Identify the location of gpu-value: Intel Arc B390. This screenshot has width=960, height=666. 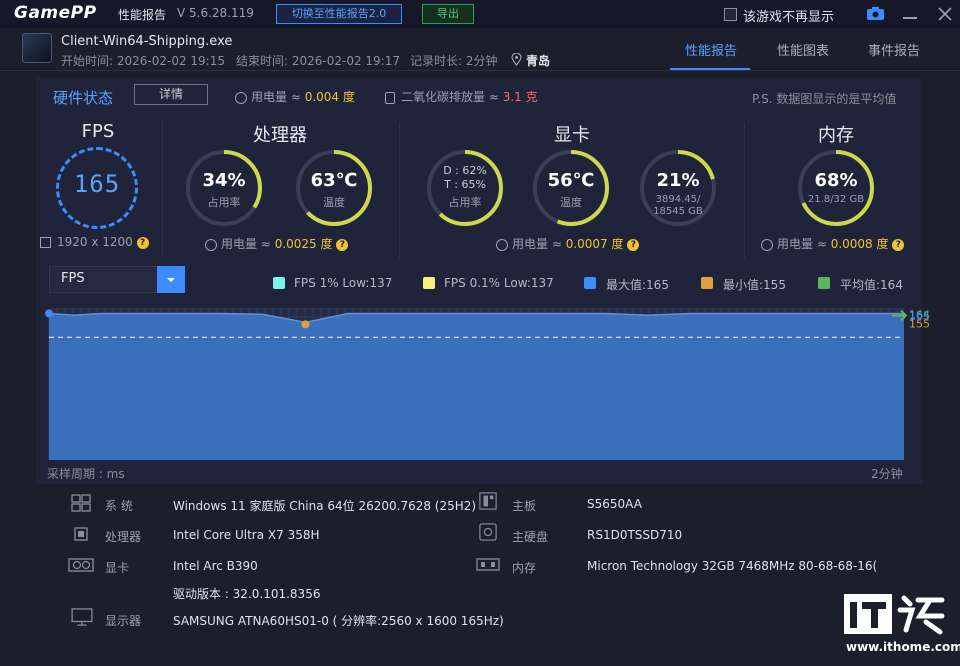
(215, 566).